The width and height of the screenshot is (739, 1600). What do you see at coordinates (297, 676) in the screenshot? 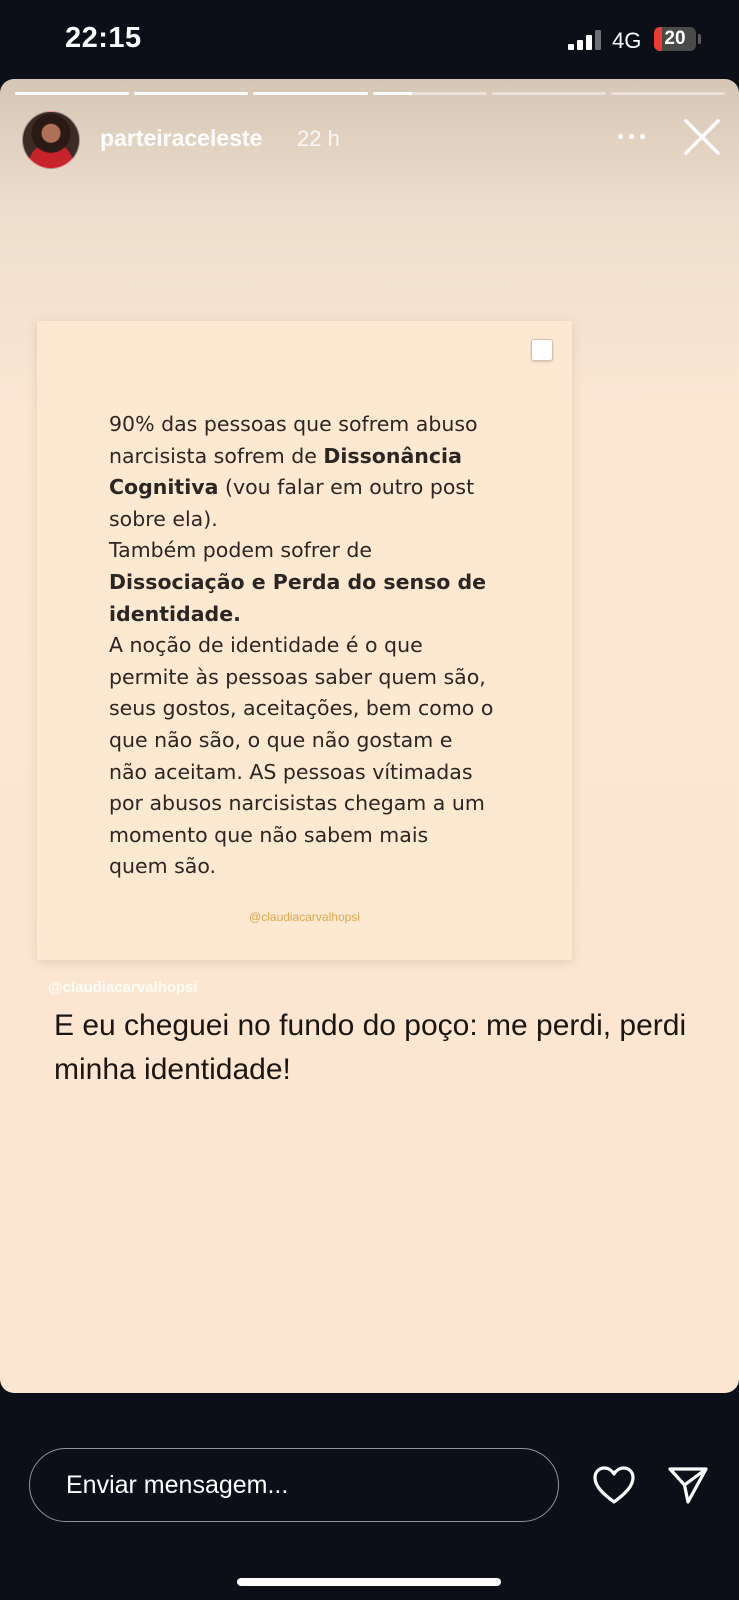
I see `post-line: permite às pessoas saber quem são,` at bounding box center [297, 676].